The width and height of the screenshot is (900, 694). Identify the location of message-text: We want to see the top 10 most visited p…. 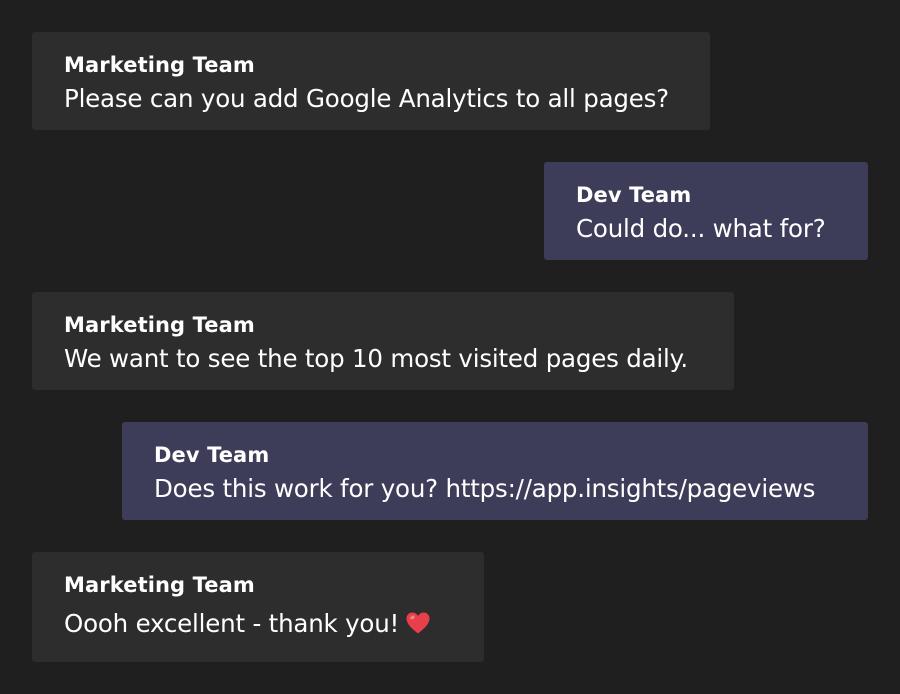
(376, 358).